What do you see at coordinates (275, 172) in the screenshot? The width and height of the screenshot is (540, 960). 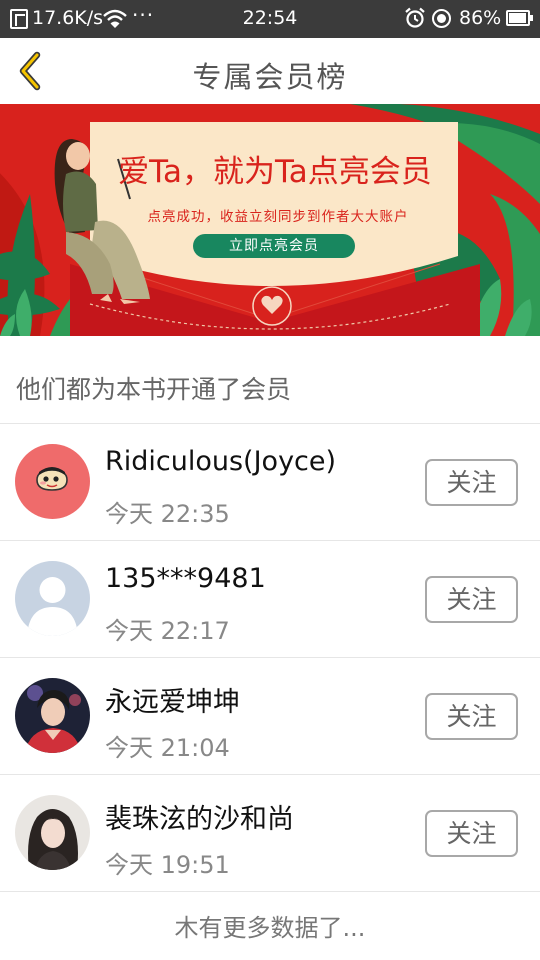 I see `banner-title: 爱Ta，就为Ta点亮会员` at bounding box center [275, 172].